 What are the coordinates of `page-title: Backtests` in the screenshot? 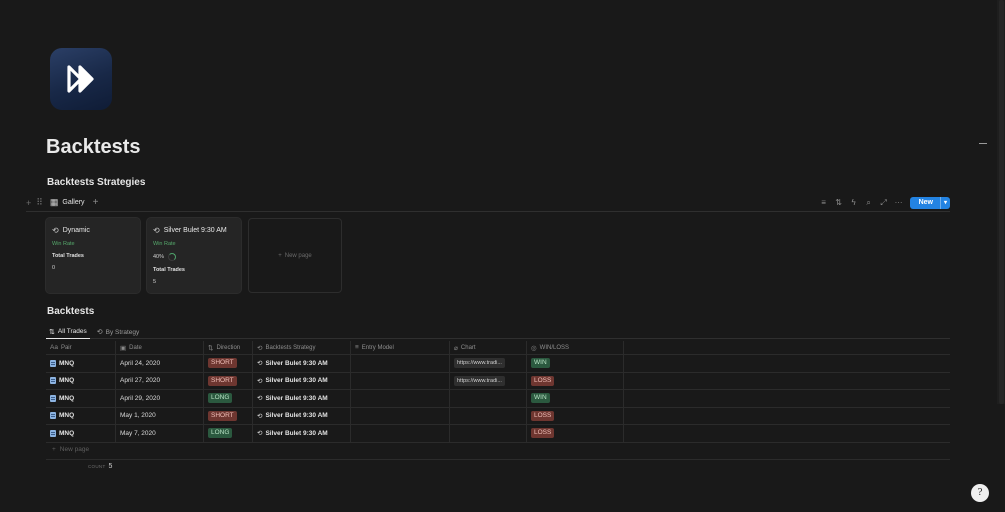 It's located at (93, 147).